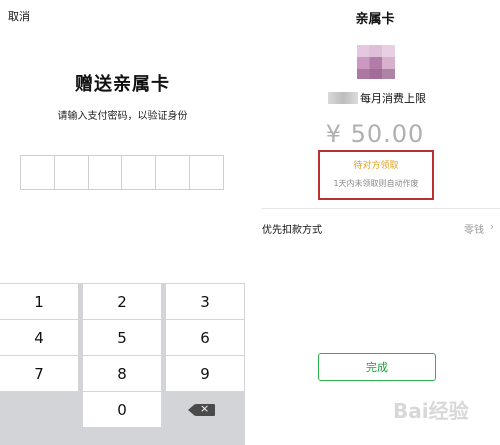 The width and height of the screenshot is (500, 445). What do you see at coordinates (378, 228) in the screenshot?
I see `payment-method-row: 优先扣款方式 零钱 ›` at bounding box center [378, 228].